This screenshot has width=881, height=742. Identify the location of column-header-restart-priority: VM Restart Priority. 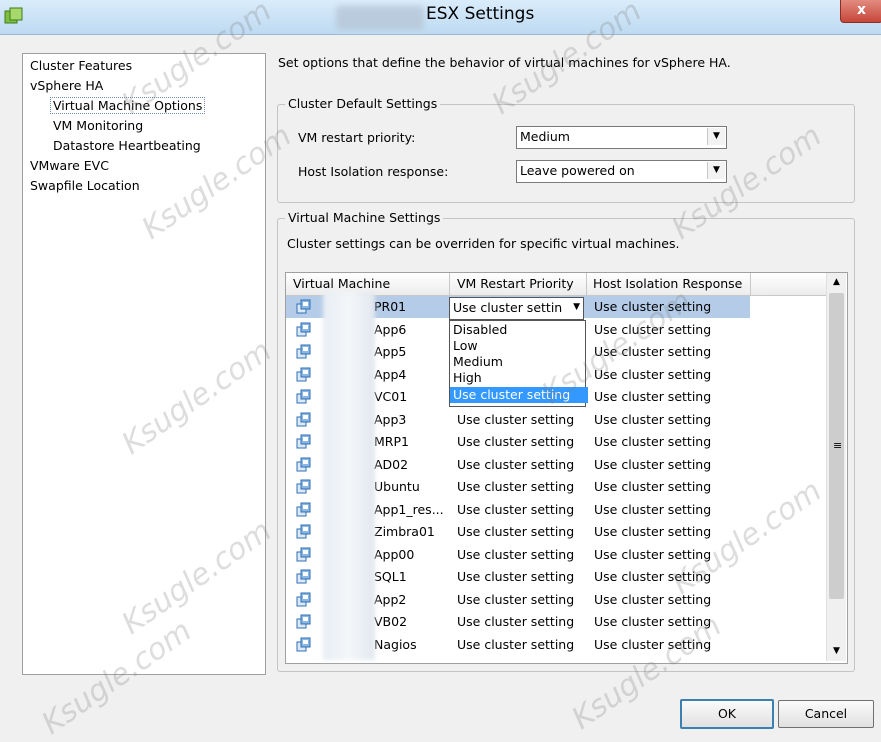
(515, 283).